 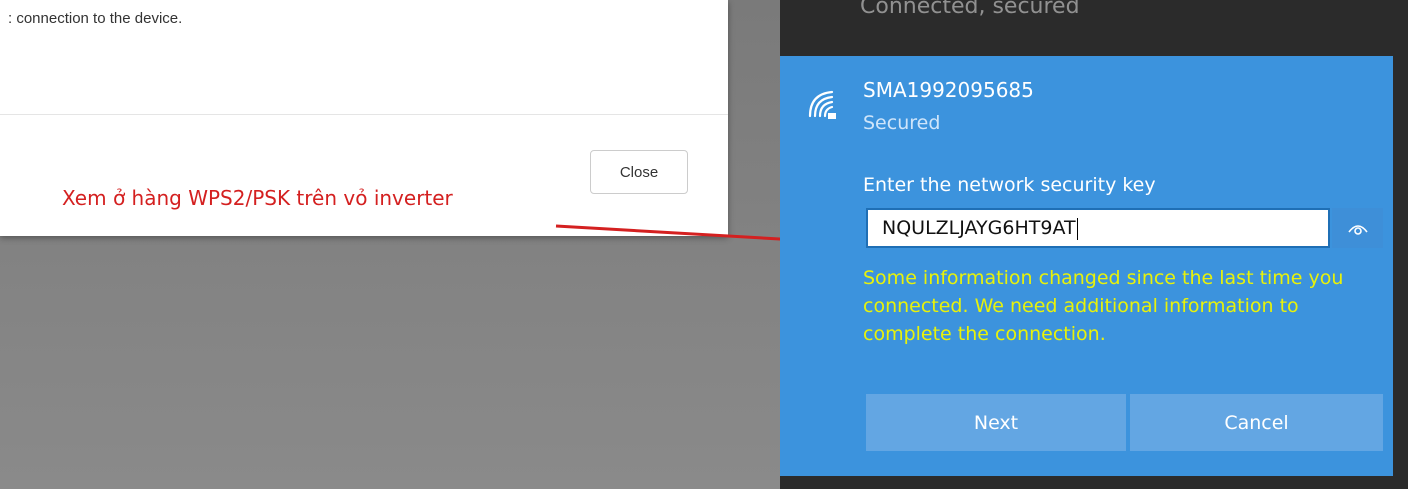 What do you see at coordinates (1098, 228) in the screenshot?
I see `security-key-input: NQULZLJAYG6HT9AT` at bounding box center [1098, 228].